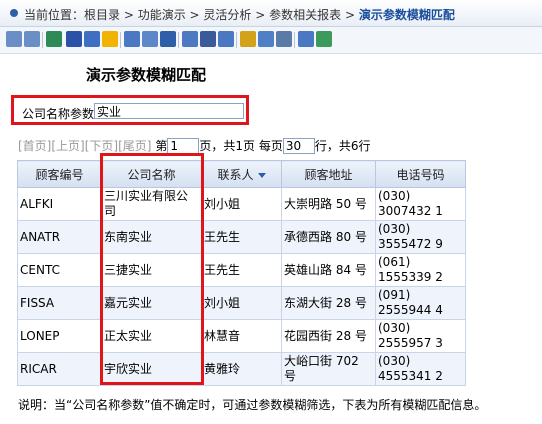 Image resolution: width=542 pixels, height=424 pixels. I want to click on contact-cell: 黄雅玲, so click(241, 369).